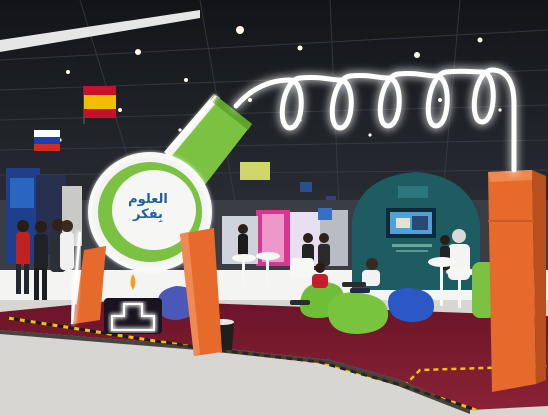 This screenshot has width=548, height=416. Describe the element at coordinates (517, 281) in the screenshot. I see `orange-right-tower` at that location.